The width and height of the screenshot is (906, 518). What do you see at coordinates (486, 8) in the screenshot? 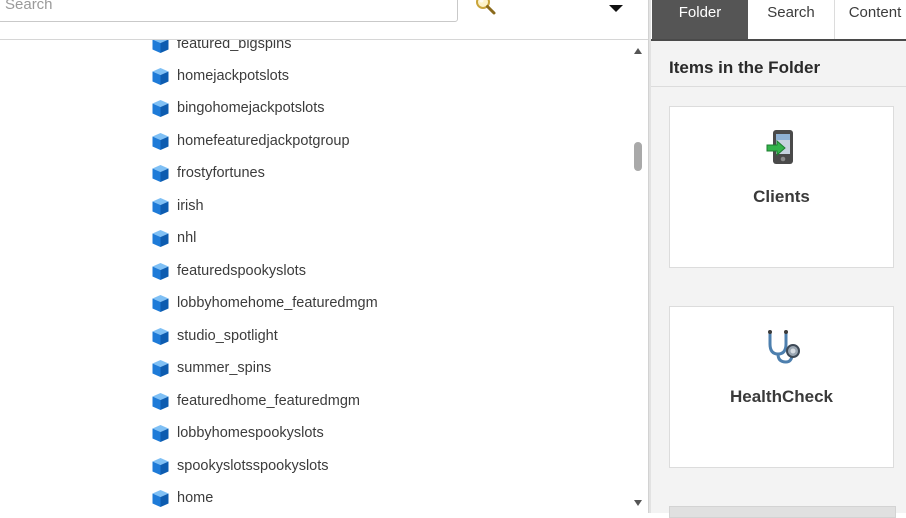
I see `search-icon` at bounding box center [486, 8].